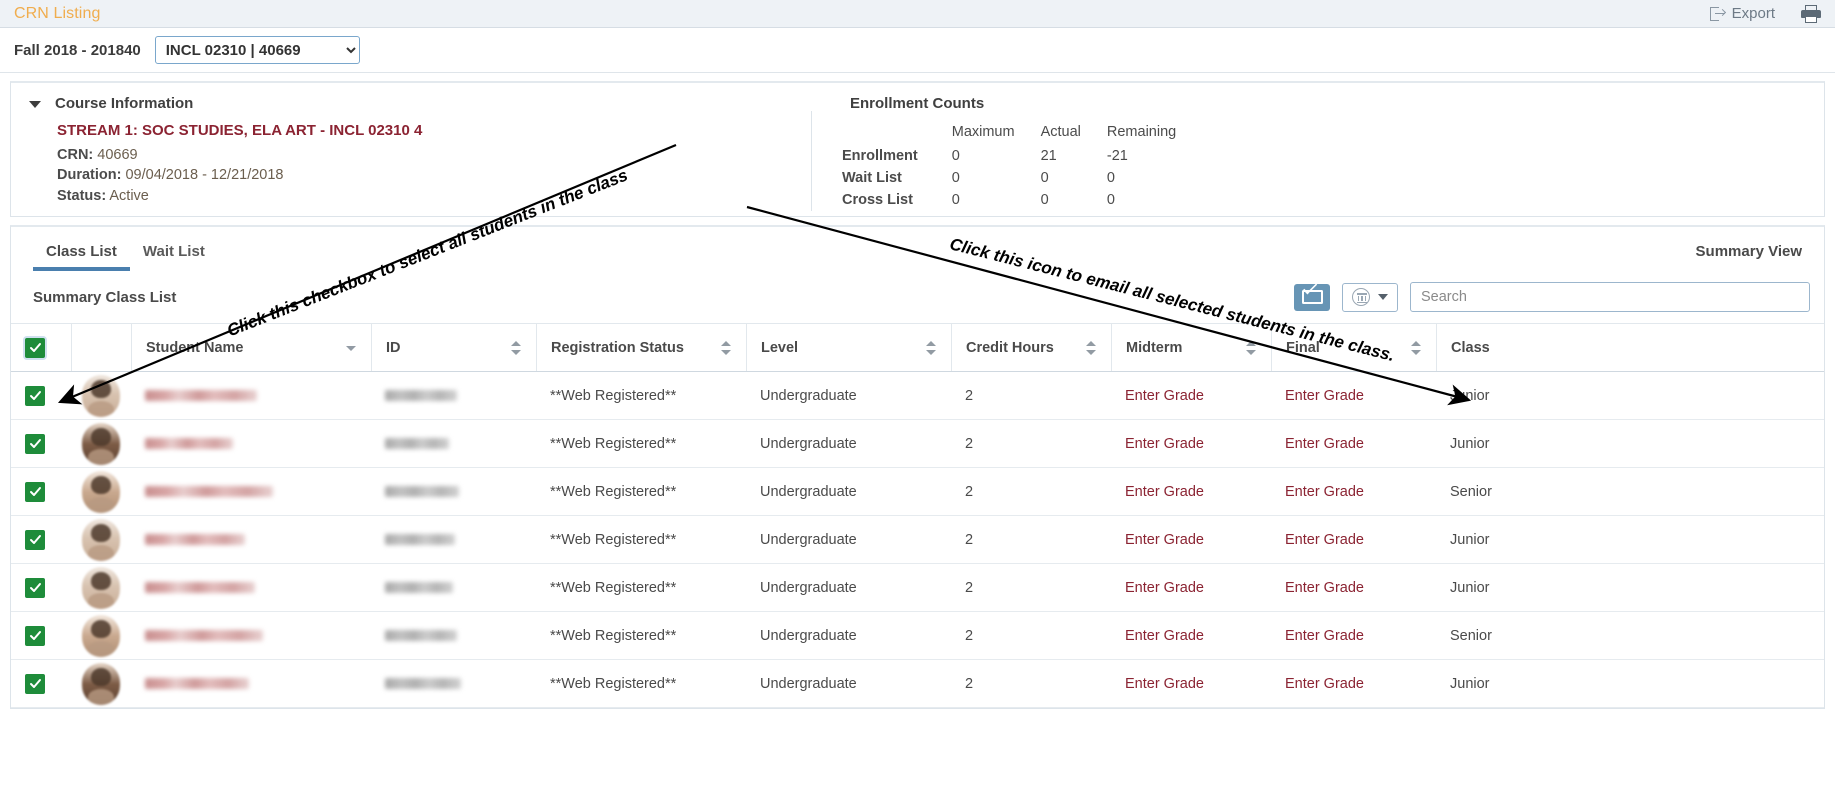 This screenshot has height=811, width=1835. I want to click on email-students-button, so click(1312, 295).